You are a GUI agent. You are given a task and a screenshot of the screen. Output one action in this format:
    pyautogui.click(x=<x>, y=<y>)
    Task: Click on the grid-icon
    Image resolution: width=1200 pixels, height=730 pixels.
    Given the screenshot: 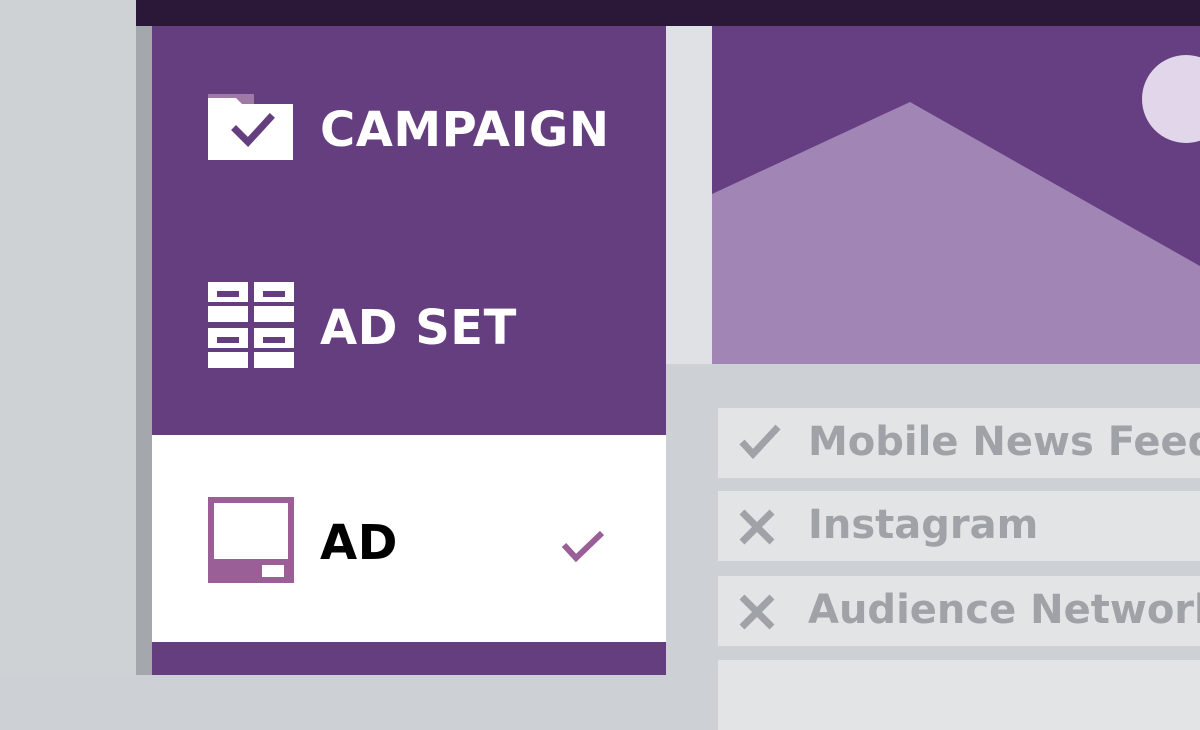 What is the action you would take?
    pyautogui.click(x=252, y=328)
    